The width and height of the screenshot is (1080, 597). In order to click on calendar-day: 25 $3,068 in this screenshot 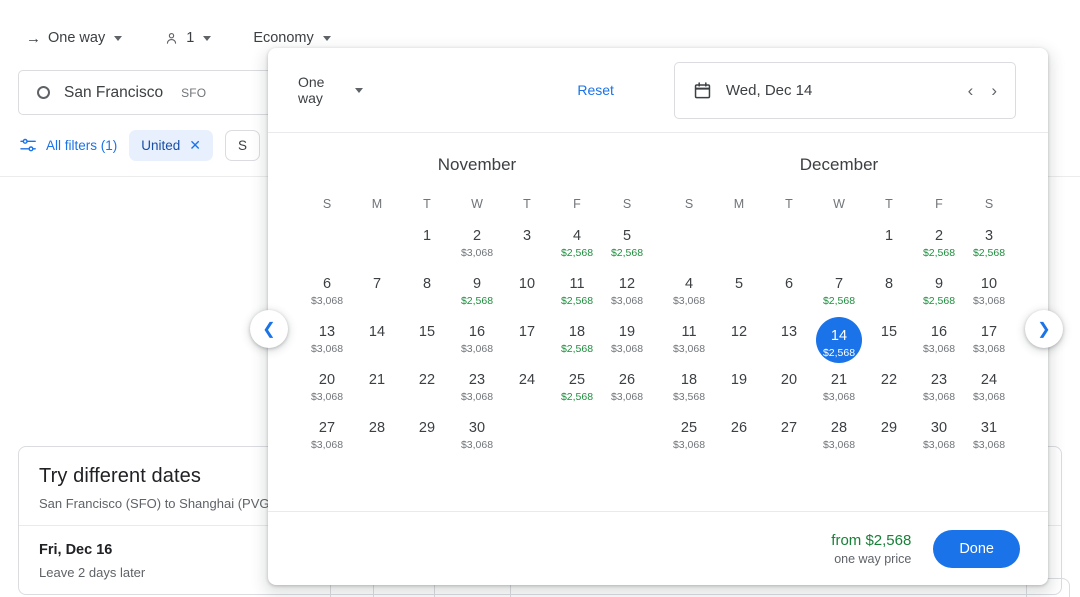, I will do `click(689, 443)`.